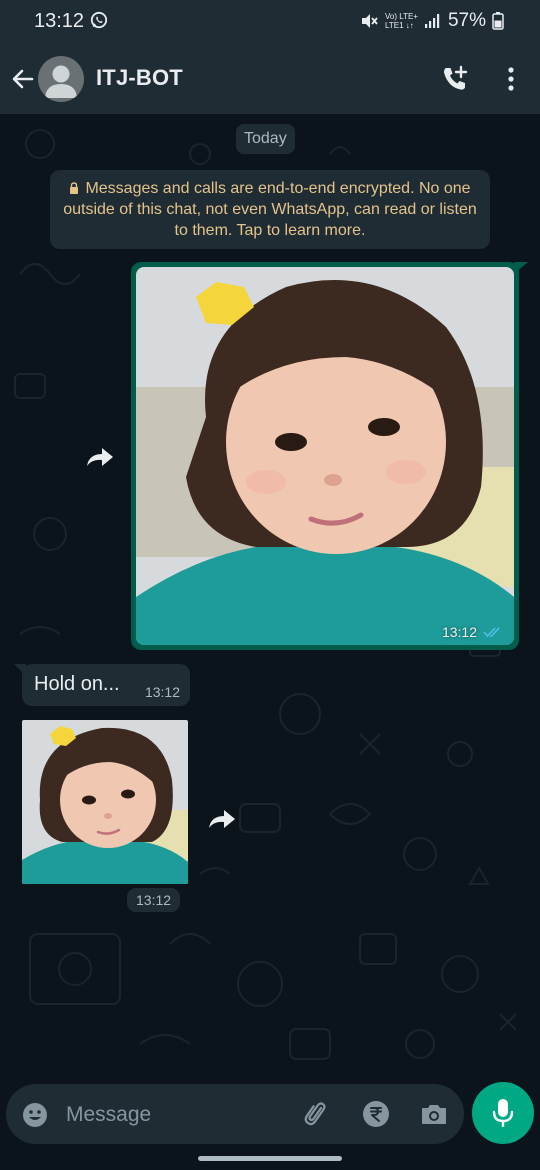  Describe the element at coordinates (23, 79) in the screenshot. I see `back-arrow-icon` at that location.